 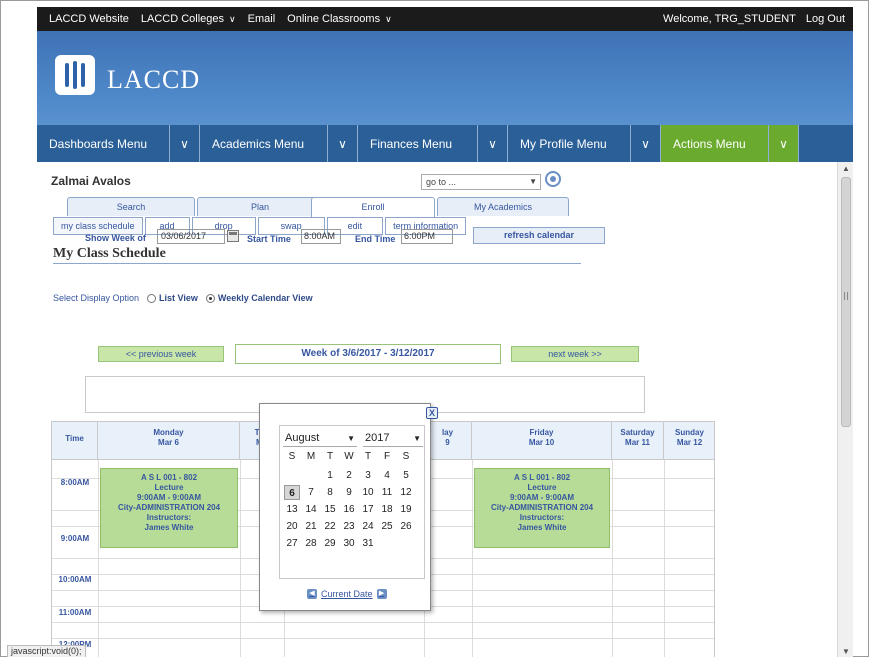 What do you see at coordinates (445, 80) in the screenshot?
I see `header-banner: LACCD` at bounding box center [445, 80].